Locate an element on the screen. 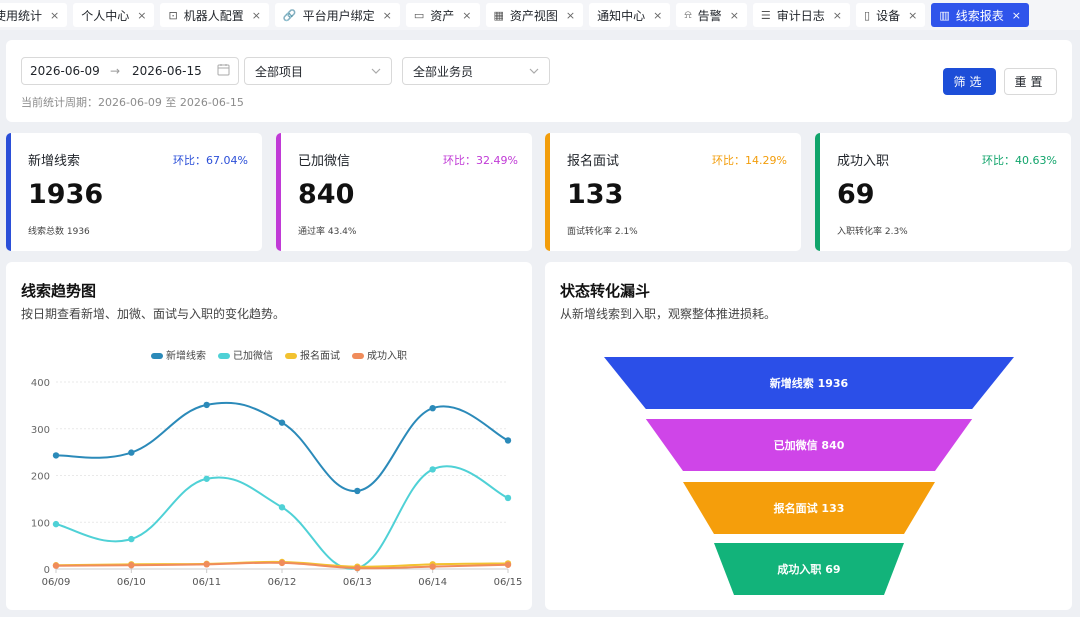  tab-label: 个人中心 is located at coordinates (105, 15).